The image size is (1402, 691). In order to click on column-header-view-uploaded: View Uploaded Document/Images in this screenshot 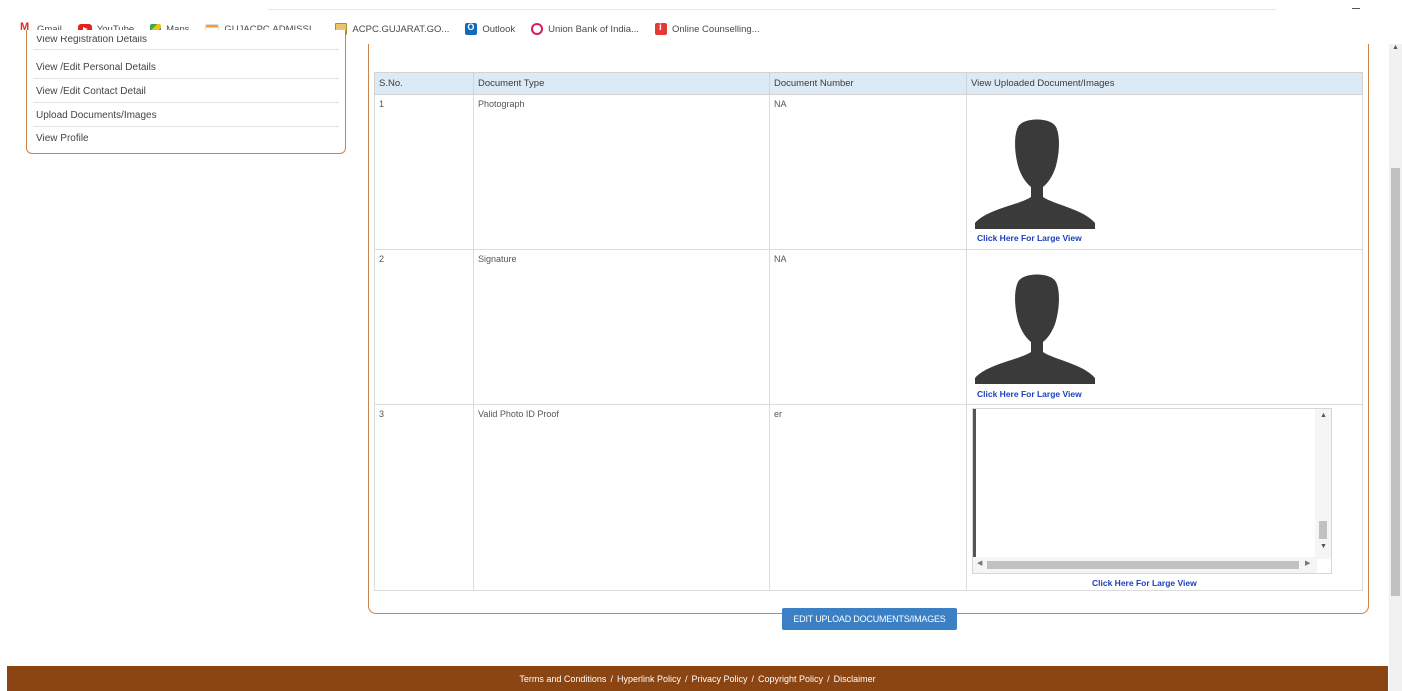, I will do `click(1164, 83)`.